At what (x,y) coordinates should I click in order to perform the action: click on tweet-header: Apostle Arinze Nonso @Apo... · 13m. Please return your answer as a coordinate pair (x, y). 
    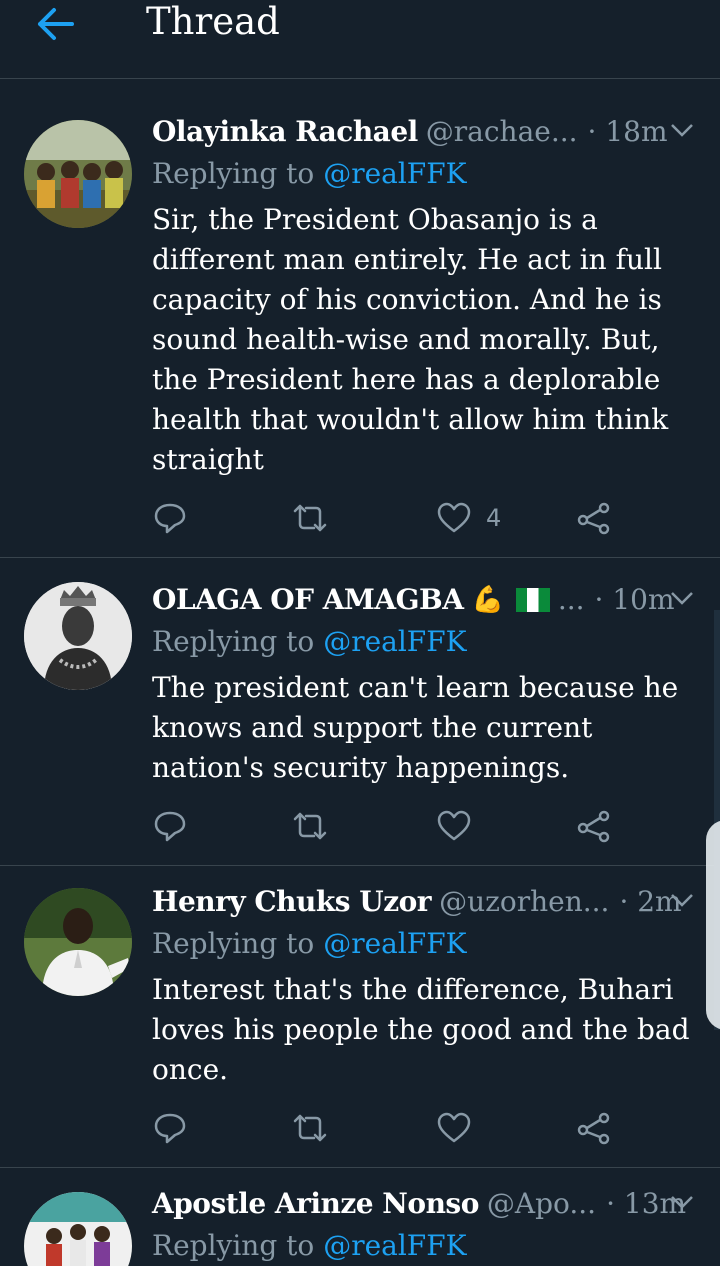
    Looking at the image, I should click on (424, 1204).